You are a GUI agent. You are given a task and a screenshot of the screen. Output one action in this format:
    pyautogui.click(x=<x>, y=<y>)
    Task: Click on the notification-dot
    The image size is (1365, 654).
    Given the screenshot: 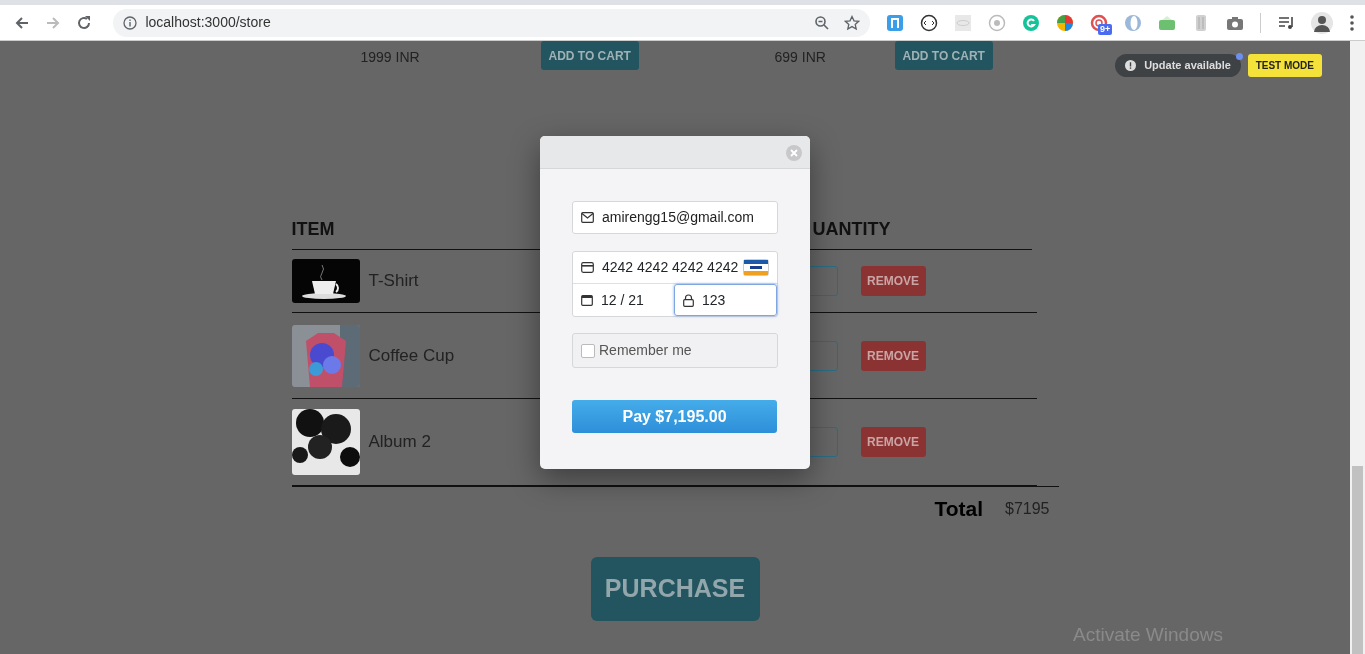 What is the action you would take?
    pyautogui.click(x=1239, y=56)
    